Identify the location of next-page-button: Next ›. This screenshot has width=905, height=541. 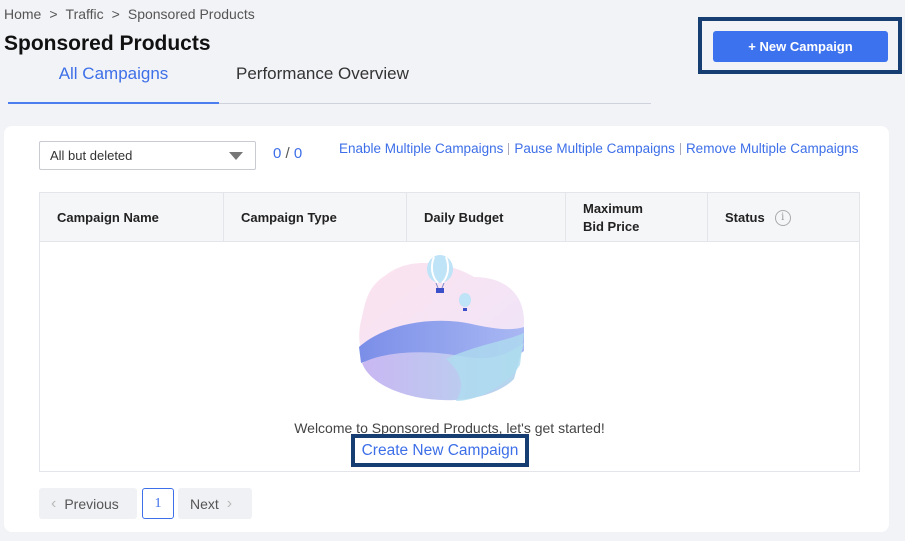
(215, 503).